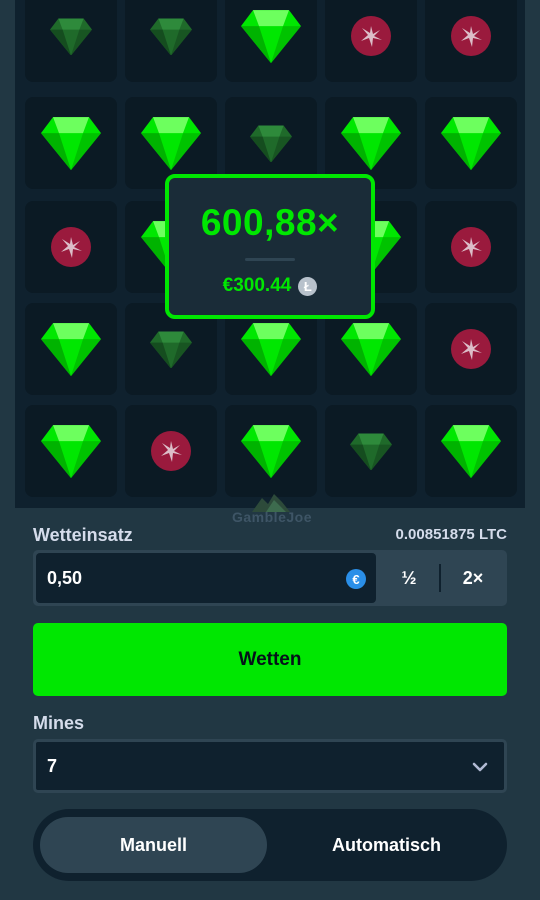 This screenshot has height=900, width=540. What do you see at coordinates (409, 578) in the screenshot?
I see `half-bet-button: ½` at bounding box center [409, 578].